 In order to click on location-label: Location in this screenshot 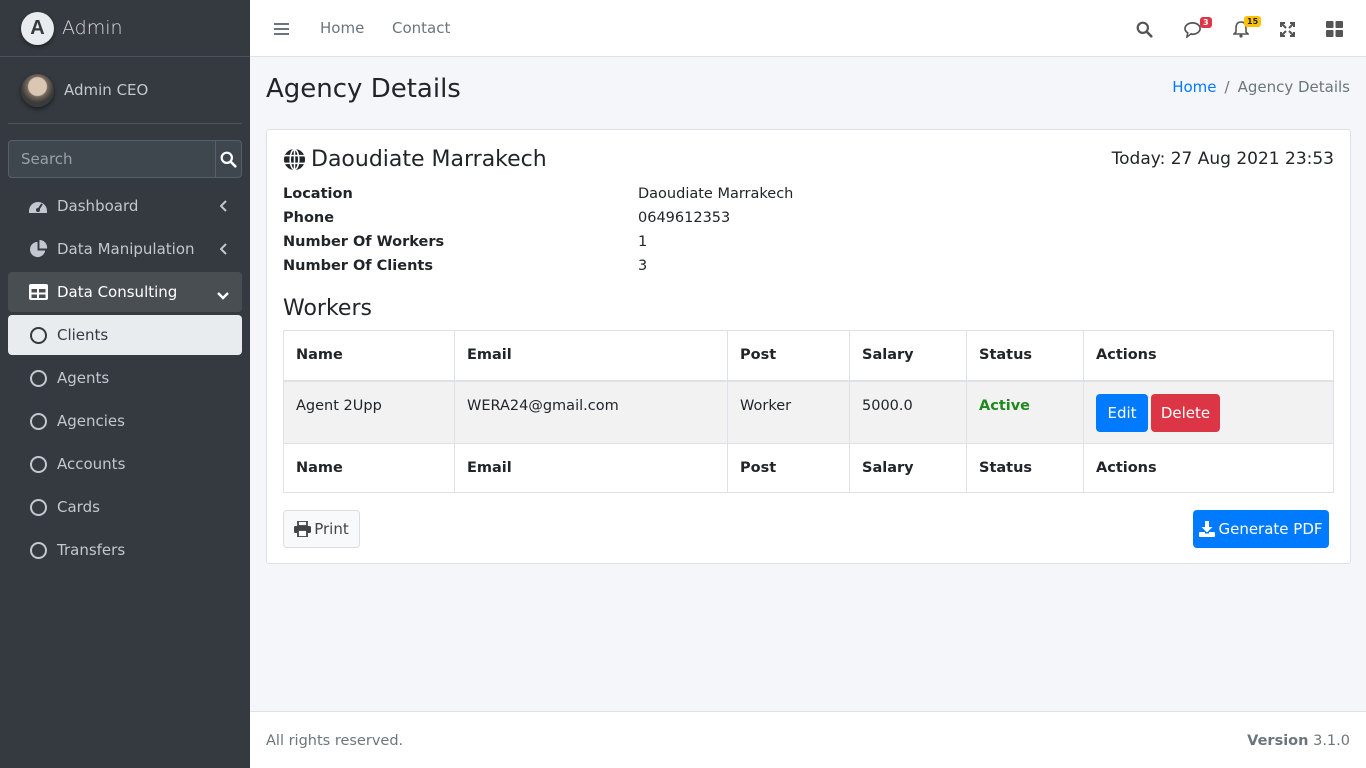, I will do `click(318, 194)`.